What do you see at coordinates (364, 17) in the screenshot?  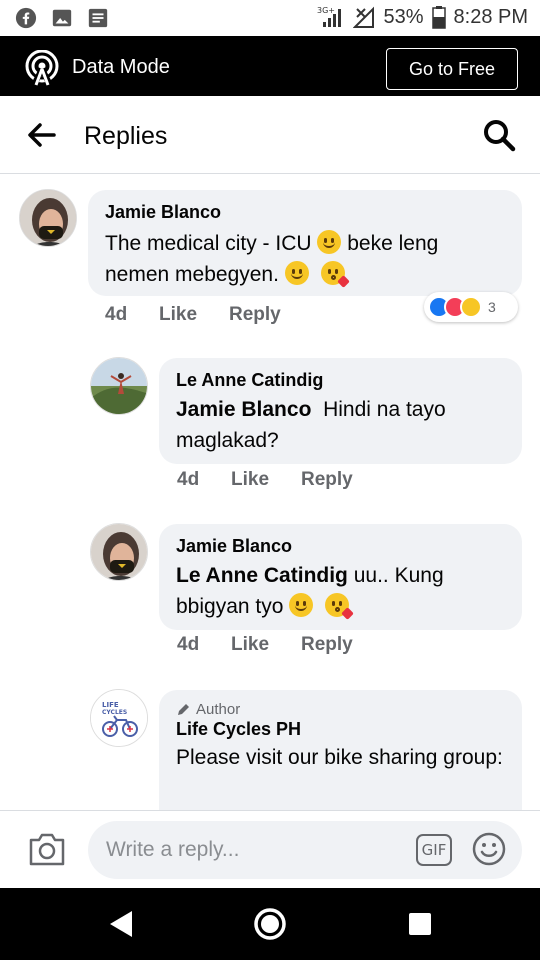 I see `no-signal-icon` at bounding box center [364, 17].